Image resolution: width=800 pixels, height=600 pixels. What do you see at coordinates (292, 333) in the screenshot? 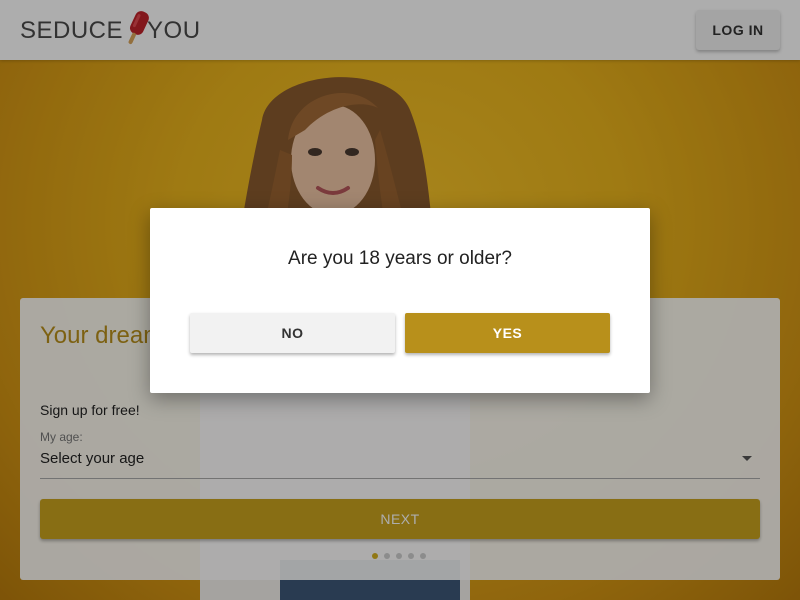
I see `no-button: NO` at bounding box center [292, 333].